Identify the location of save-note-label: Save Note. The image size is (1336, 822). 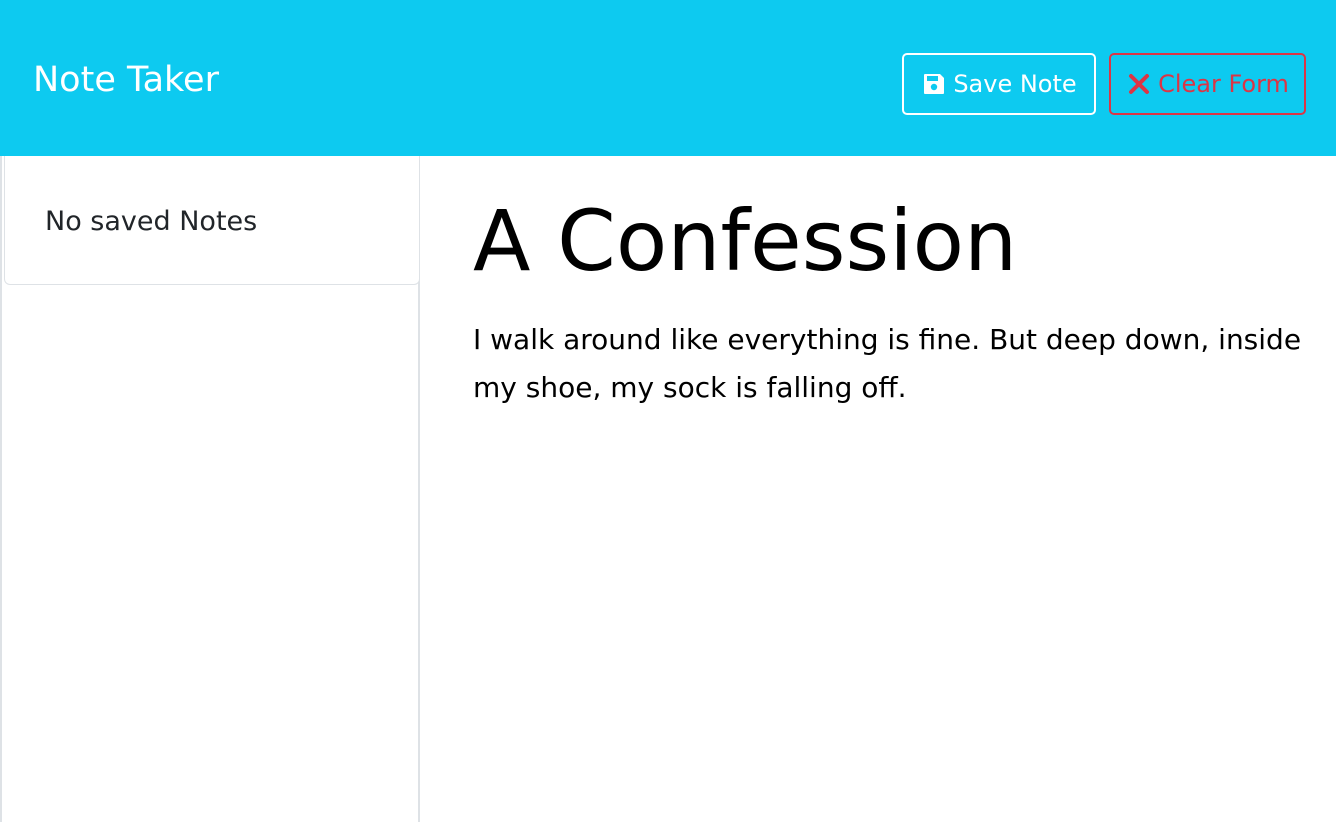
(1015, 84).